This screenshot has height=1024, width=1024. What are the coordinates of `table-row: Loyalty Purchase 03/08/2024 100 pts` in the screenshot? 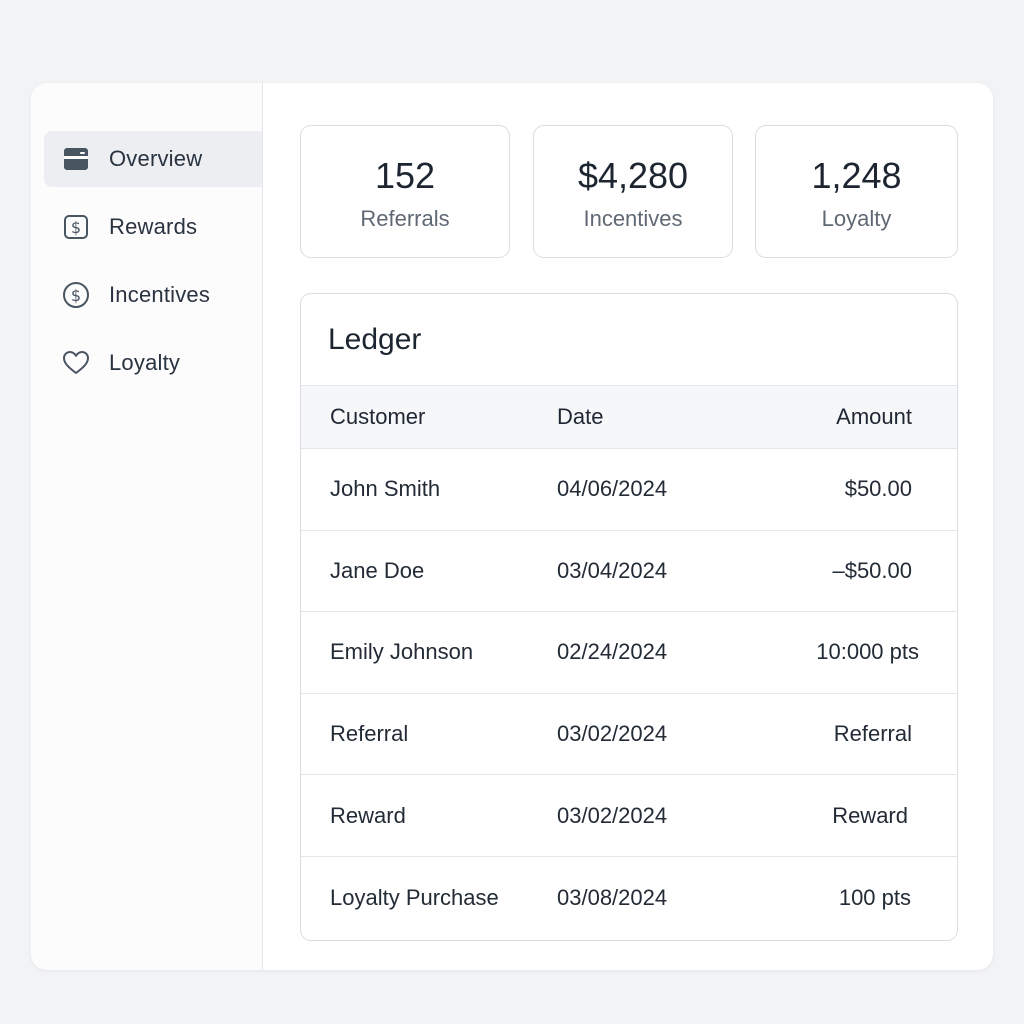 It's located at (629, 898).